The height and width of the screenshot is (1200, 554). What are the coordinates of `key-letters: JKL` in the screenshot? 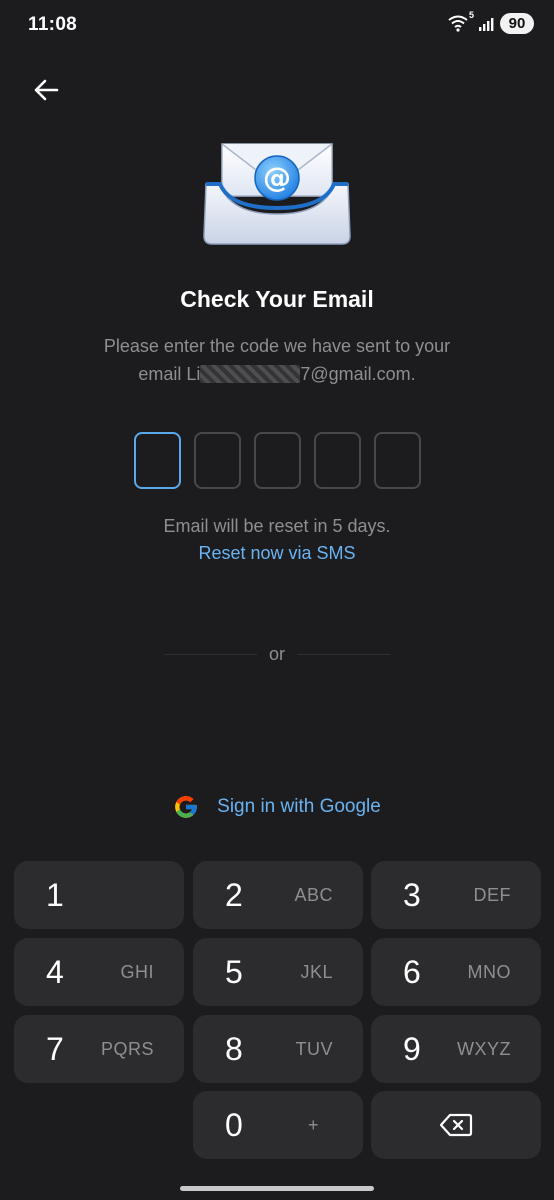 It's located at (316, 971).